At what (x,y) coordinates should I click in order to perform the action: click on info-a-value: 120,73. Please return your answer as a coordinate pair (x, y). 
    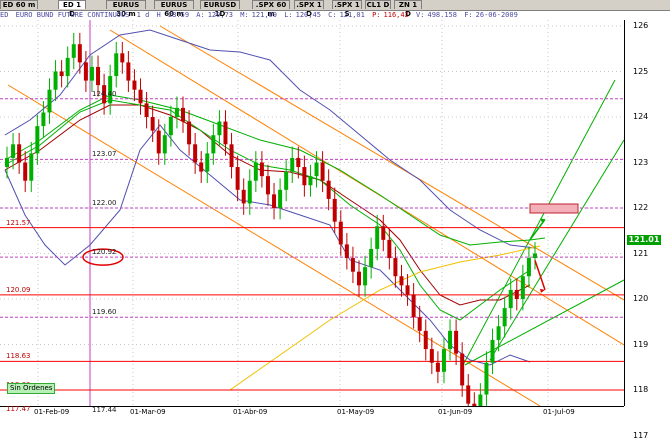
    Looking at the image, I should click on (220, 15).